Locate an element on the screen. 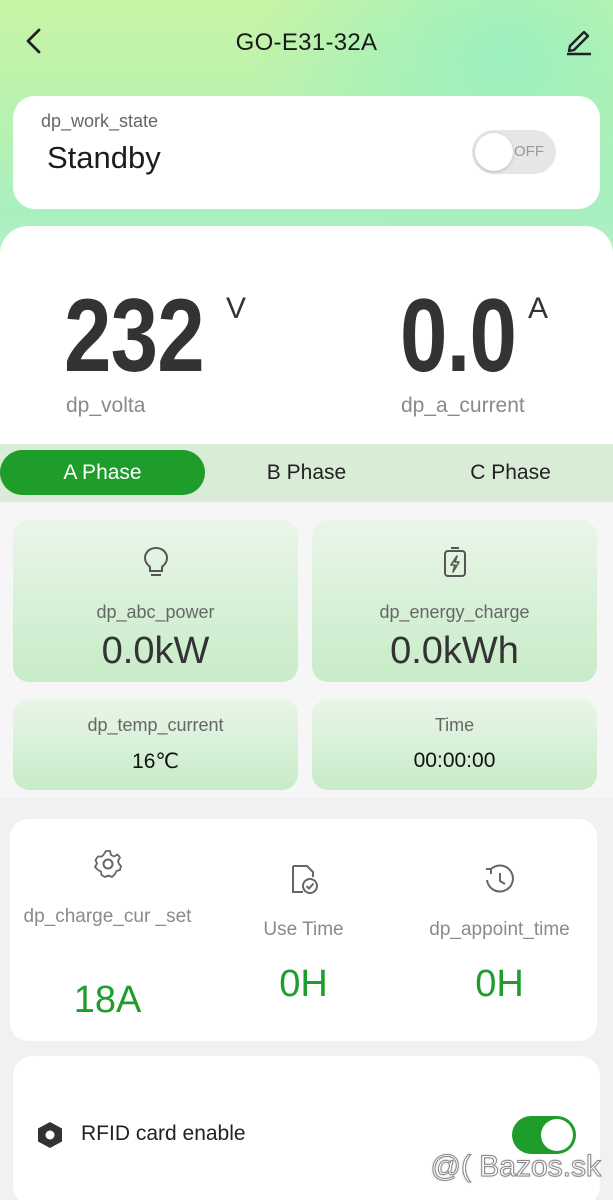 Image resolution: width=613 pixels, height=1200 pixels. page-title: GO-E31-32A is located at coordinates (306, 42).